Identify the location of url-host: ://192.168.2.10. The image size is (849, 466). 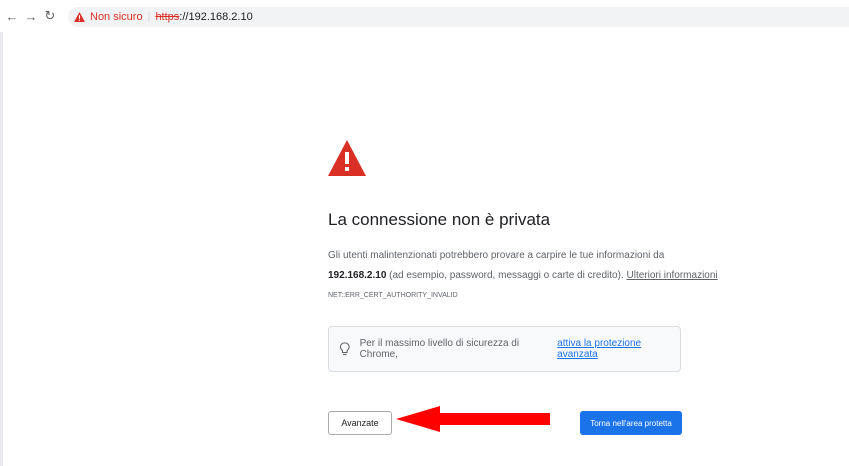
(216, 17).